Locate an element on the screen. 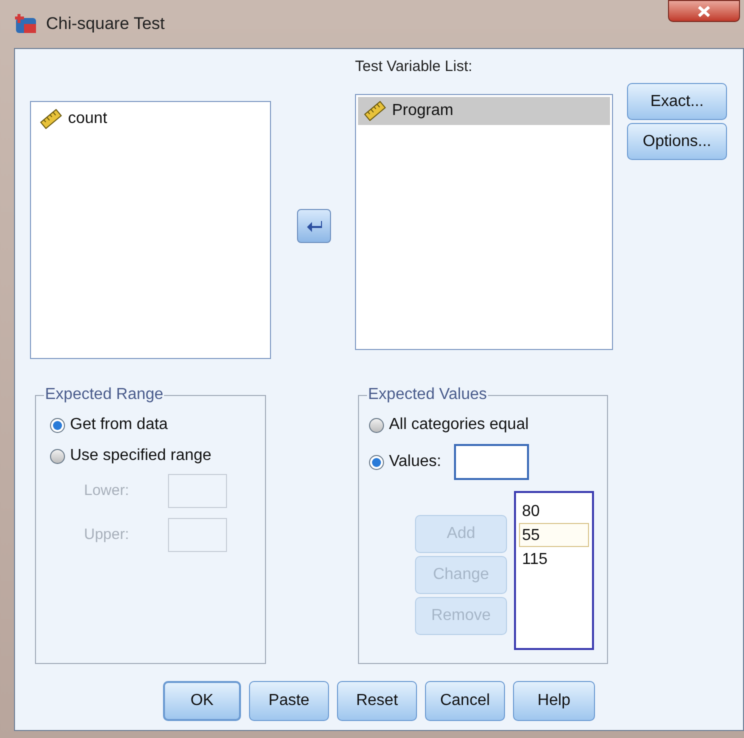  list-item: Program is located at coordinates (484, 111).